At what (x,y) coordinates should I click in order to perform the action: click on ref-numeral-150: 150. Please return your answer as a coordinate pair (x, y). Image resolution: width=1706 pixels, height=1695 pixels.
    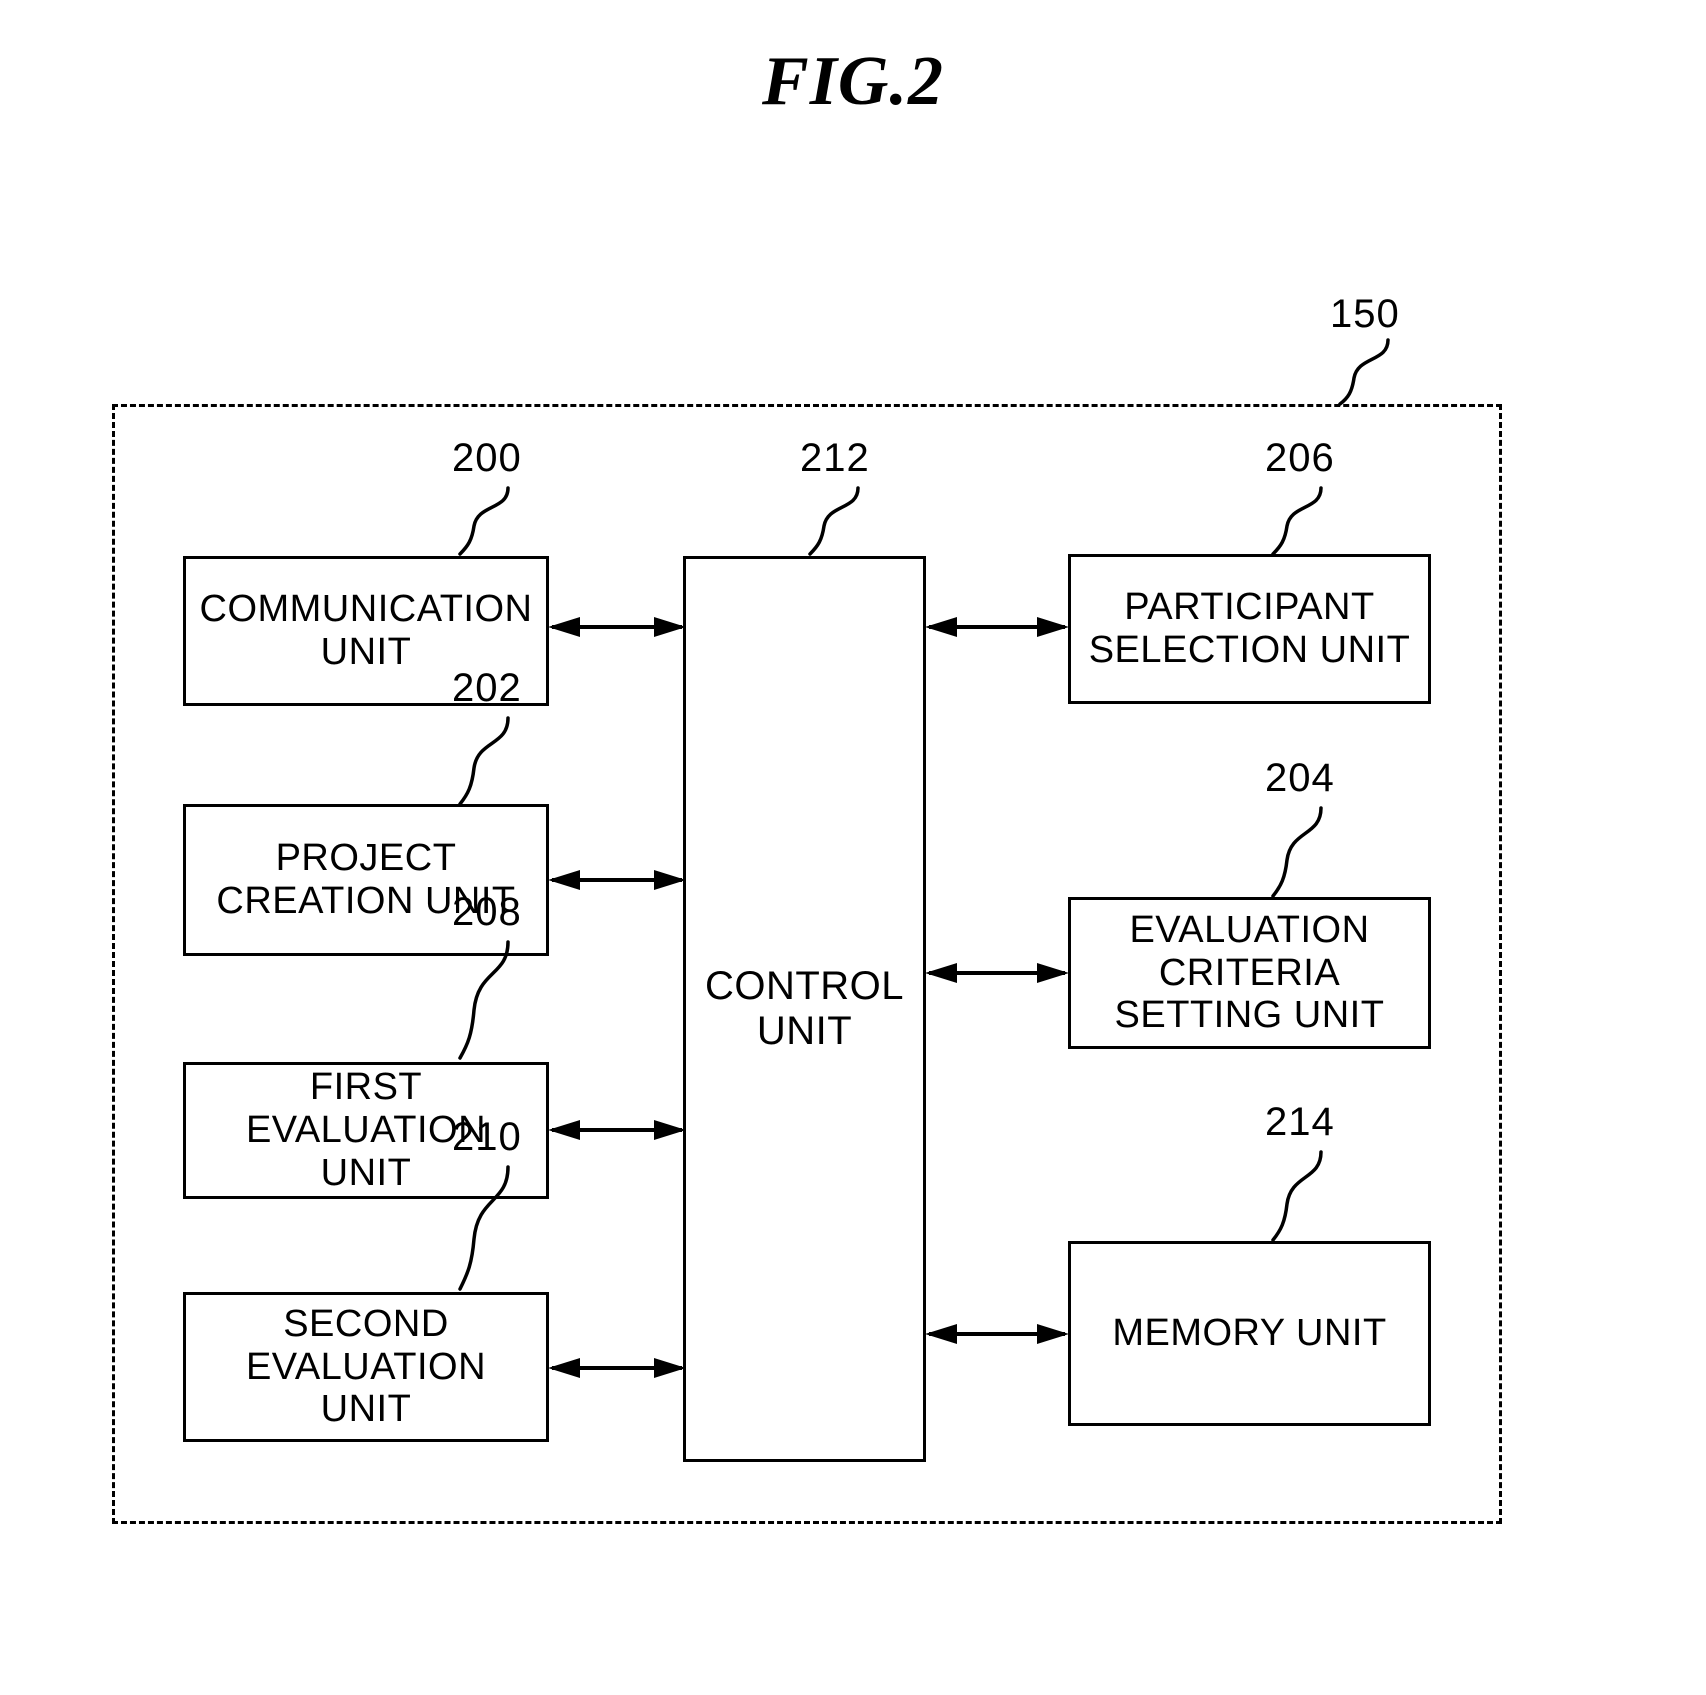
    Looking at the image, I should click on (1365, 314).